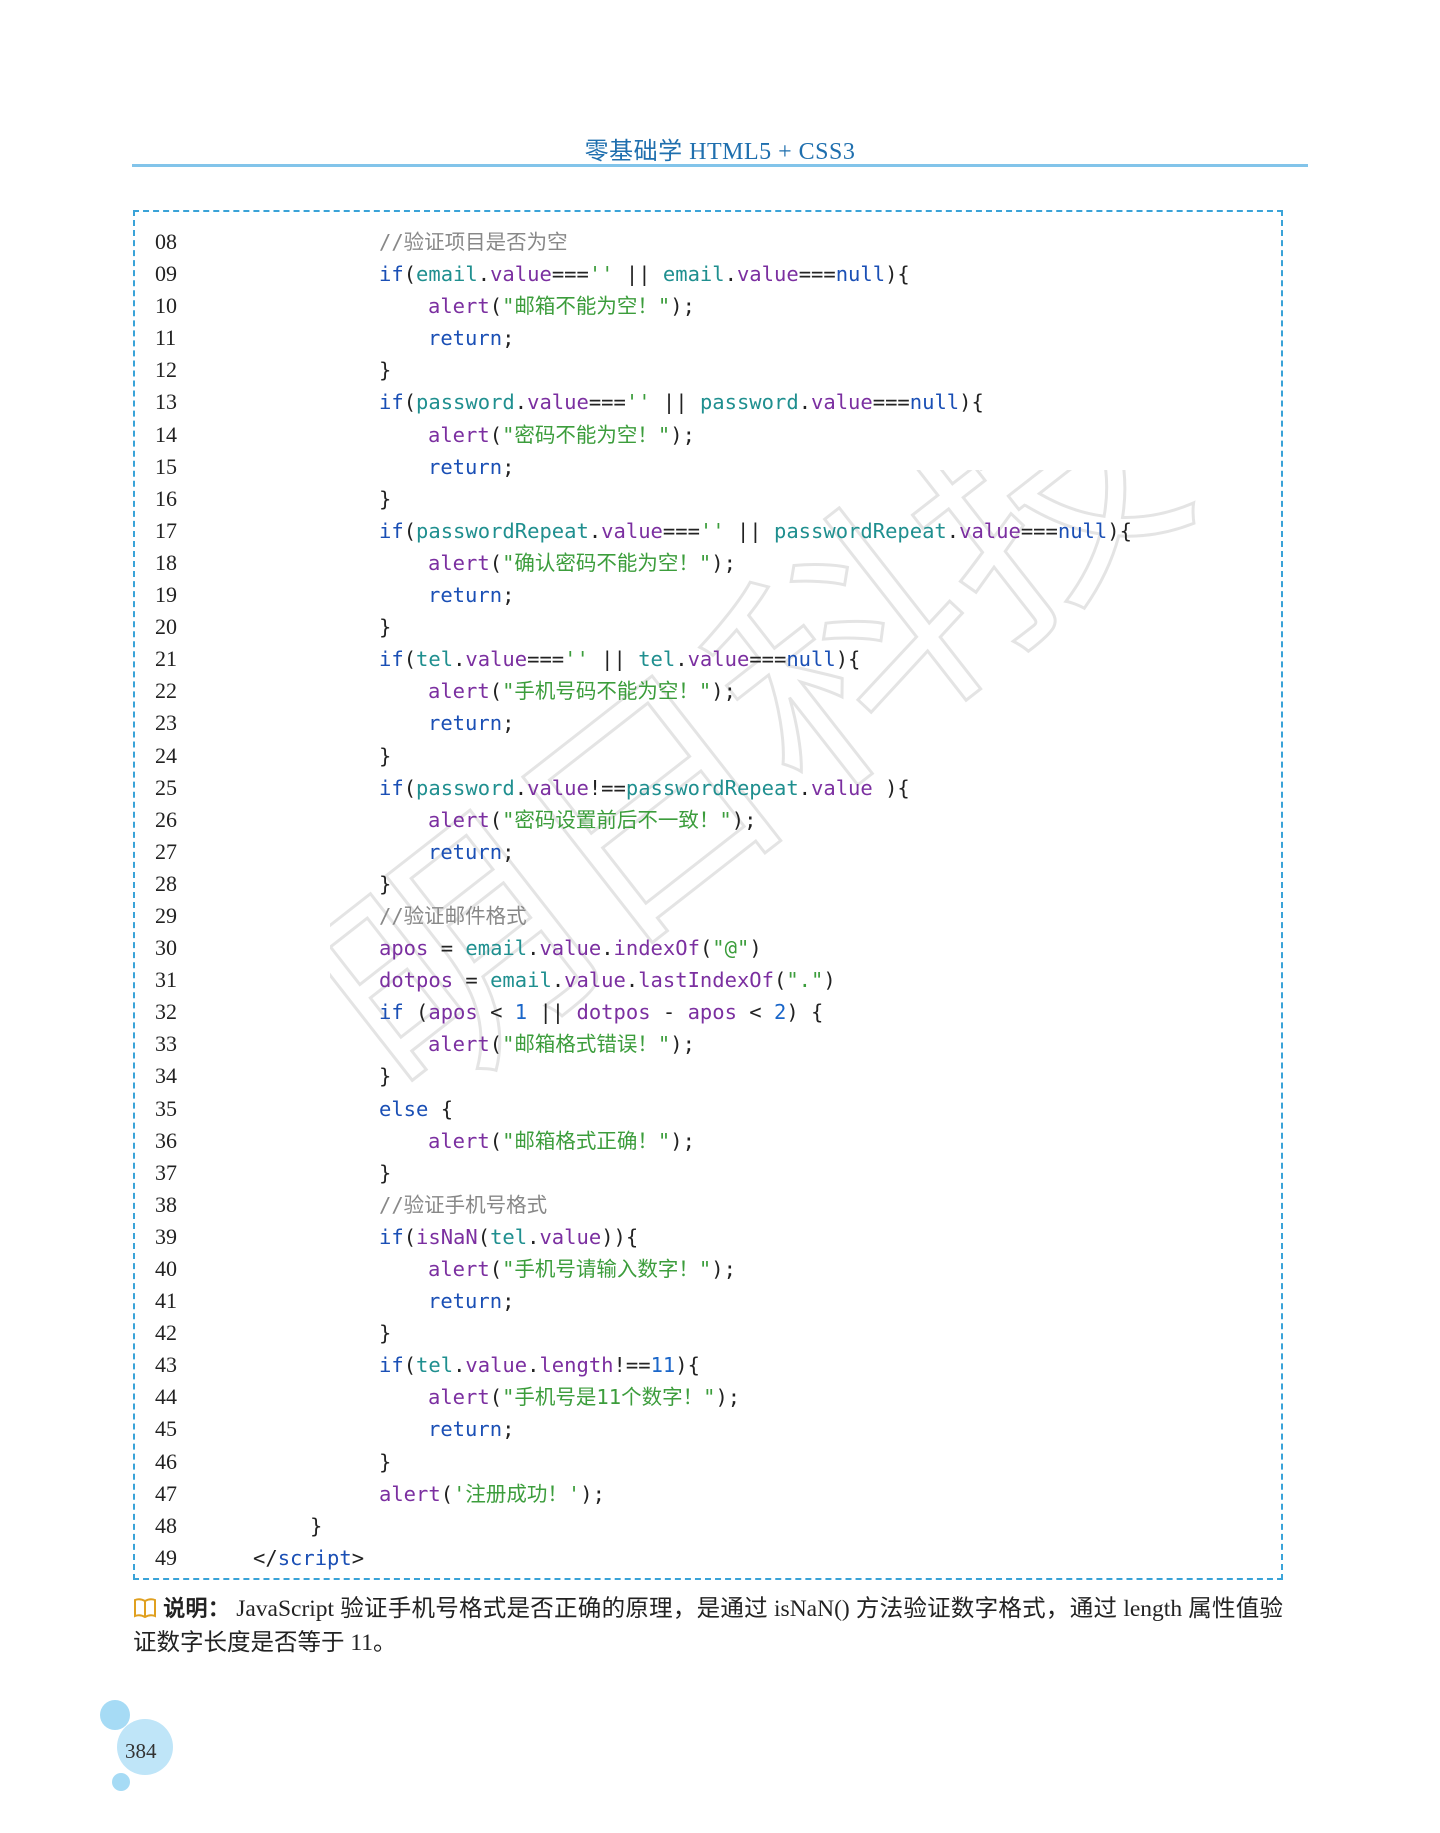 The image size is (1440, 1833). I want to click on code-token: //验证项目是否为空, so click(473, 242).